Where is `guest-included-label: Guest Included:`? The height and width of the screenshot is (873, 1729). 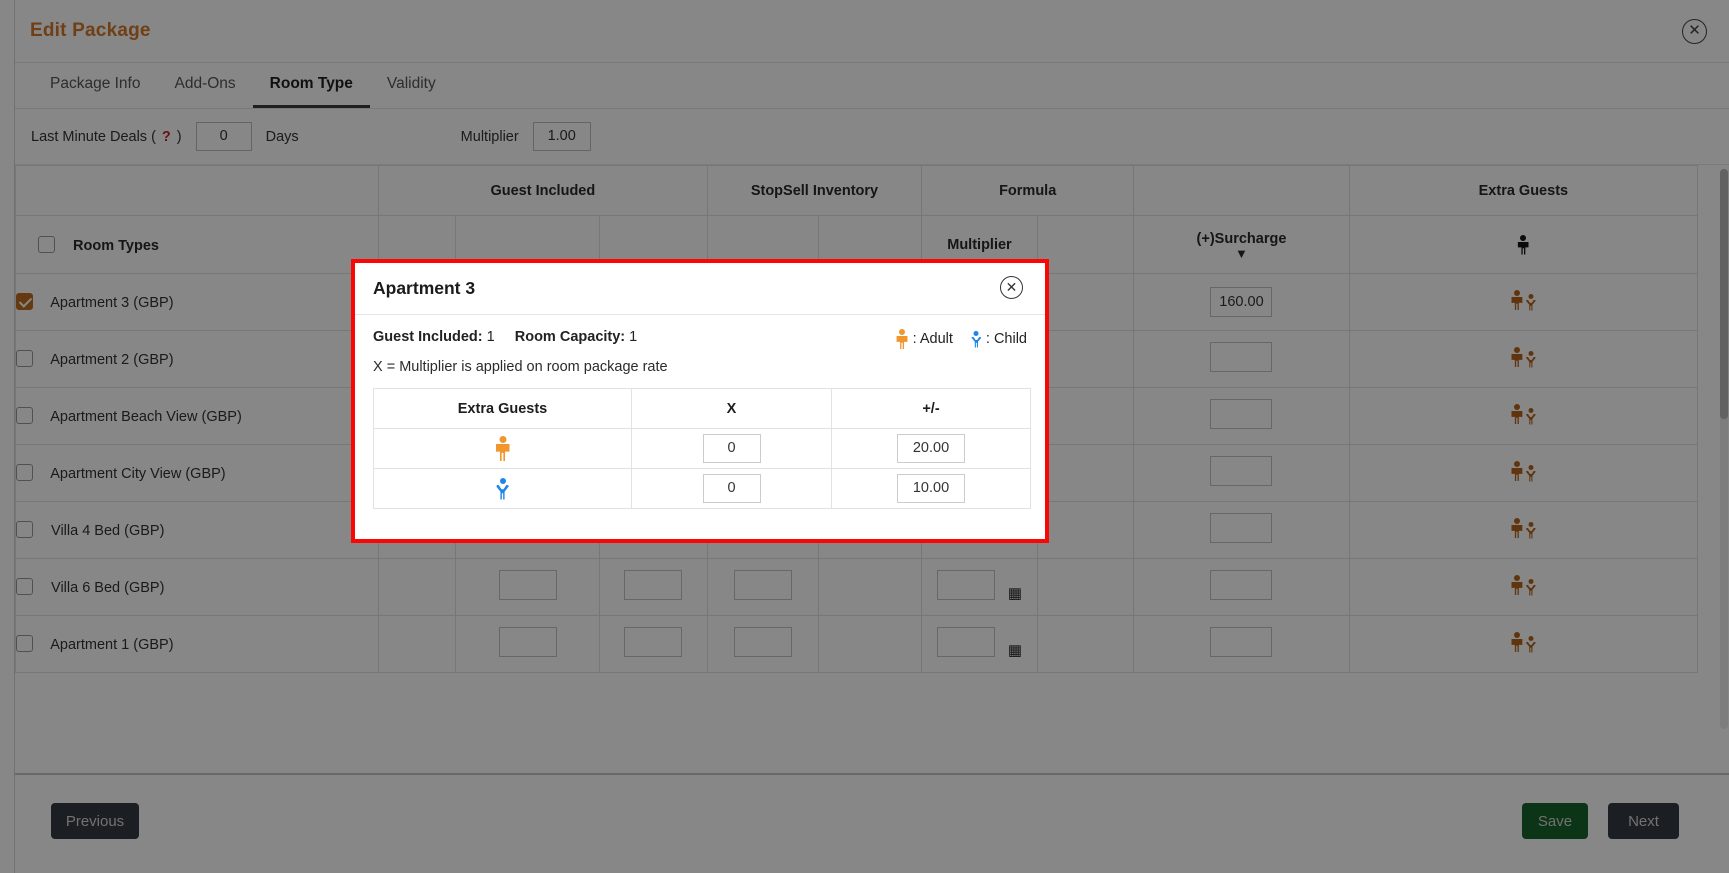
guest-included-label: Guest Included: is located at coordinates (428, 337).